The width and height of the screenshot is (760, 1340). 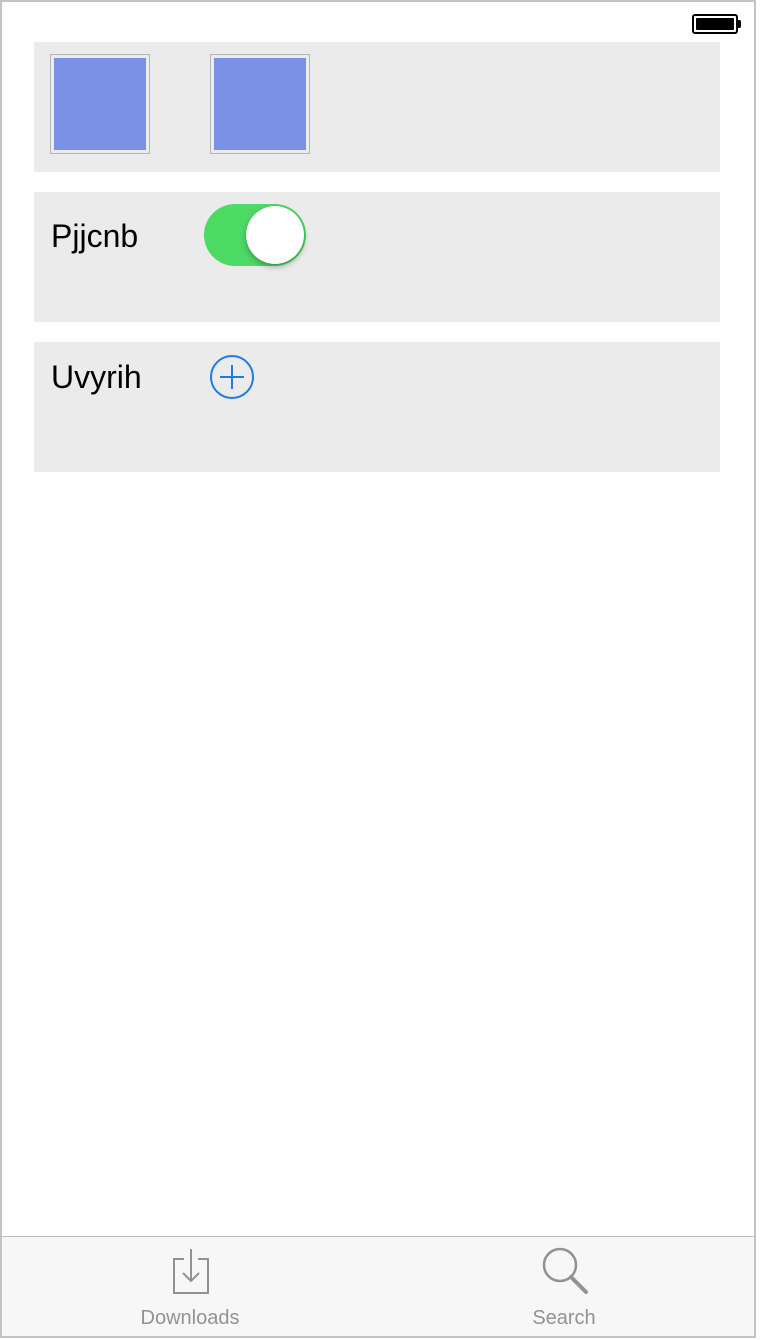 I want to click on plus-circle-icon, so click(x=232, y=377).